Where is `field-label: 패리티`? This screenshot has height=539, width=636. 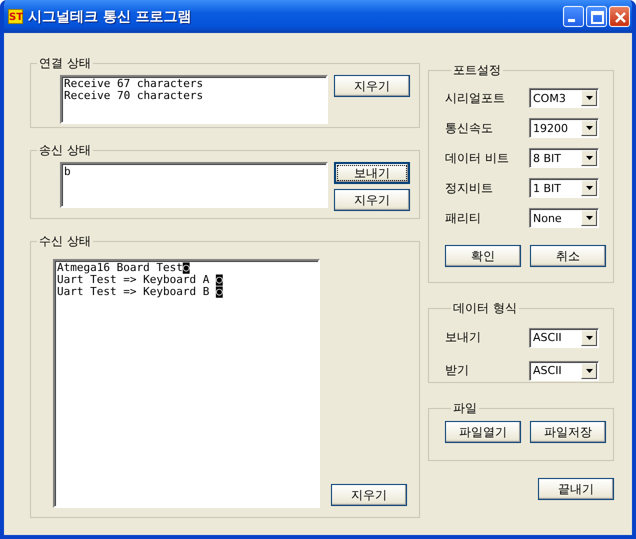
field-label: 패리티 is located at coordinates (463, 218).